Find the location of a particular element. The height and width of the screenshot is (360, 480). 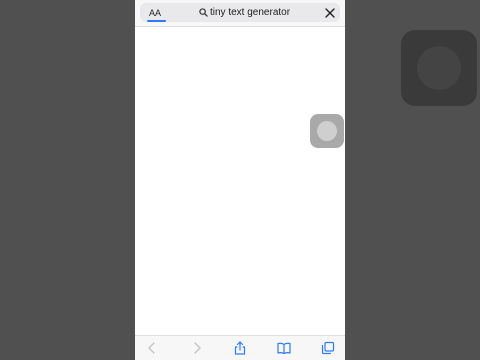

chevron-right-icon is located at coordinates (197, 348).